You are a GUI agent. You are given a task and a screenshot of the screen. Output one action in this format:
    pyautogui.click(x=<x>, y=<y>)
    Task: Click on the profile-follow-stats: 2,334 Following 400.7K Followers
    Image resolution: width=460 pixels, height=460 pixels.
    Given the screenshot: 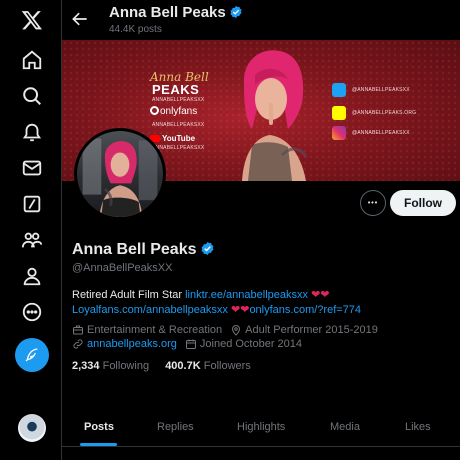 What is the action you would take?
    pyautogui.click(x=161, y=366)
    